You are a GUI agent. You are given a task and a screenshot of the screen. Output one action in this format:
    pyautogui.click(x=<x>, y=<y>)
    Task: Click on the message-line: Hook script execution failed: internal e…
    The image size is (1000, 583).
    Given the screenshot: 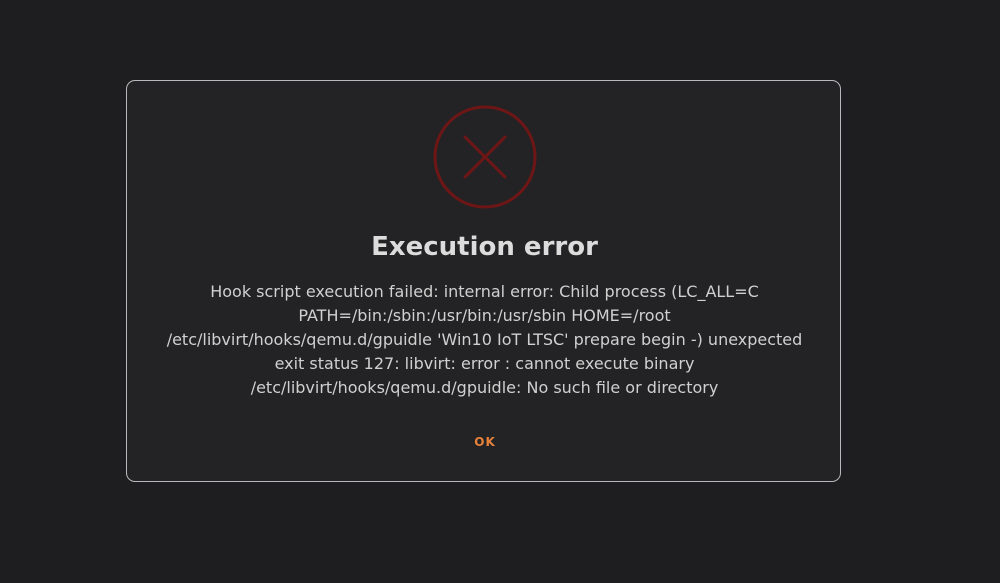 What is the action you would take?
    pyautogui.click(x=484, y=291)
    